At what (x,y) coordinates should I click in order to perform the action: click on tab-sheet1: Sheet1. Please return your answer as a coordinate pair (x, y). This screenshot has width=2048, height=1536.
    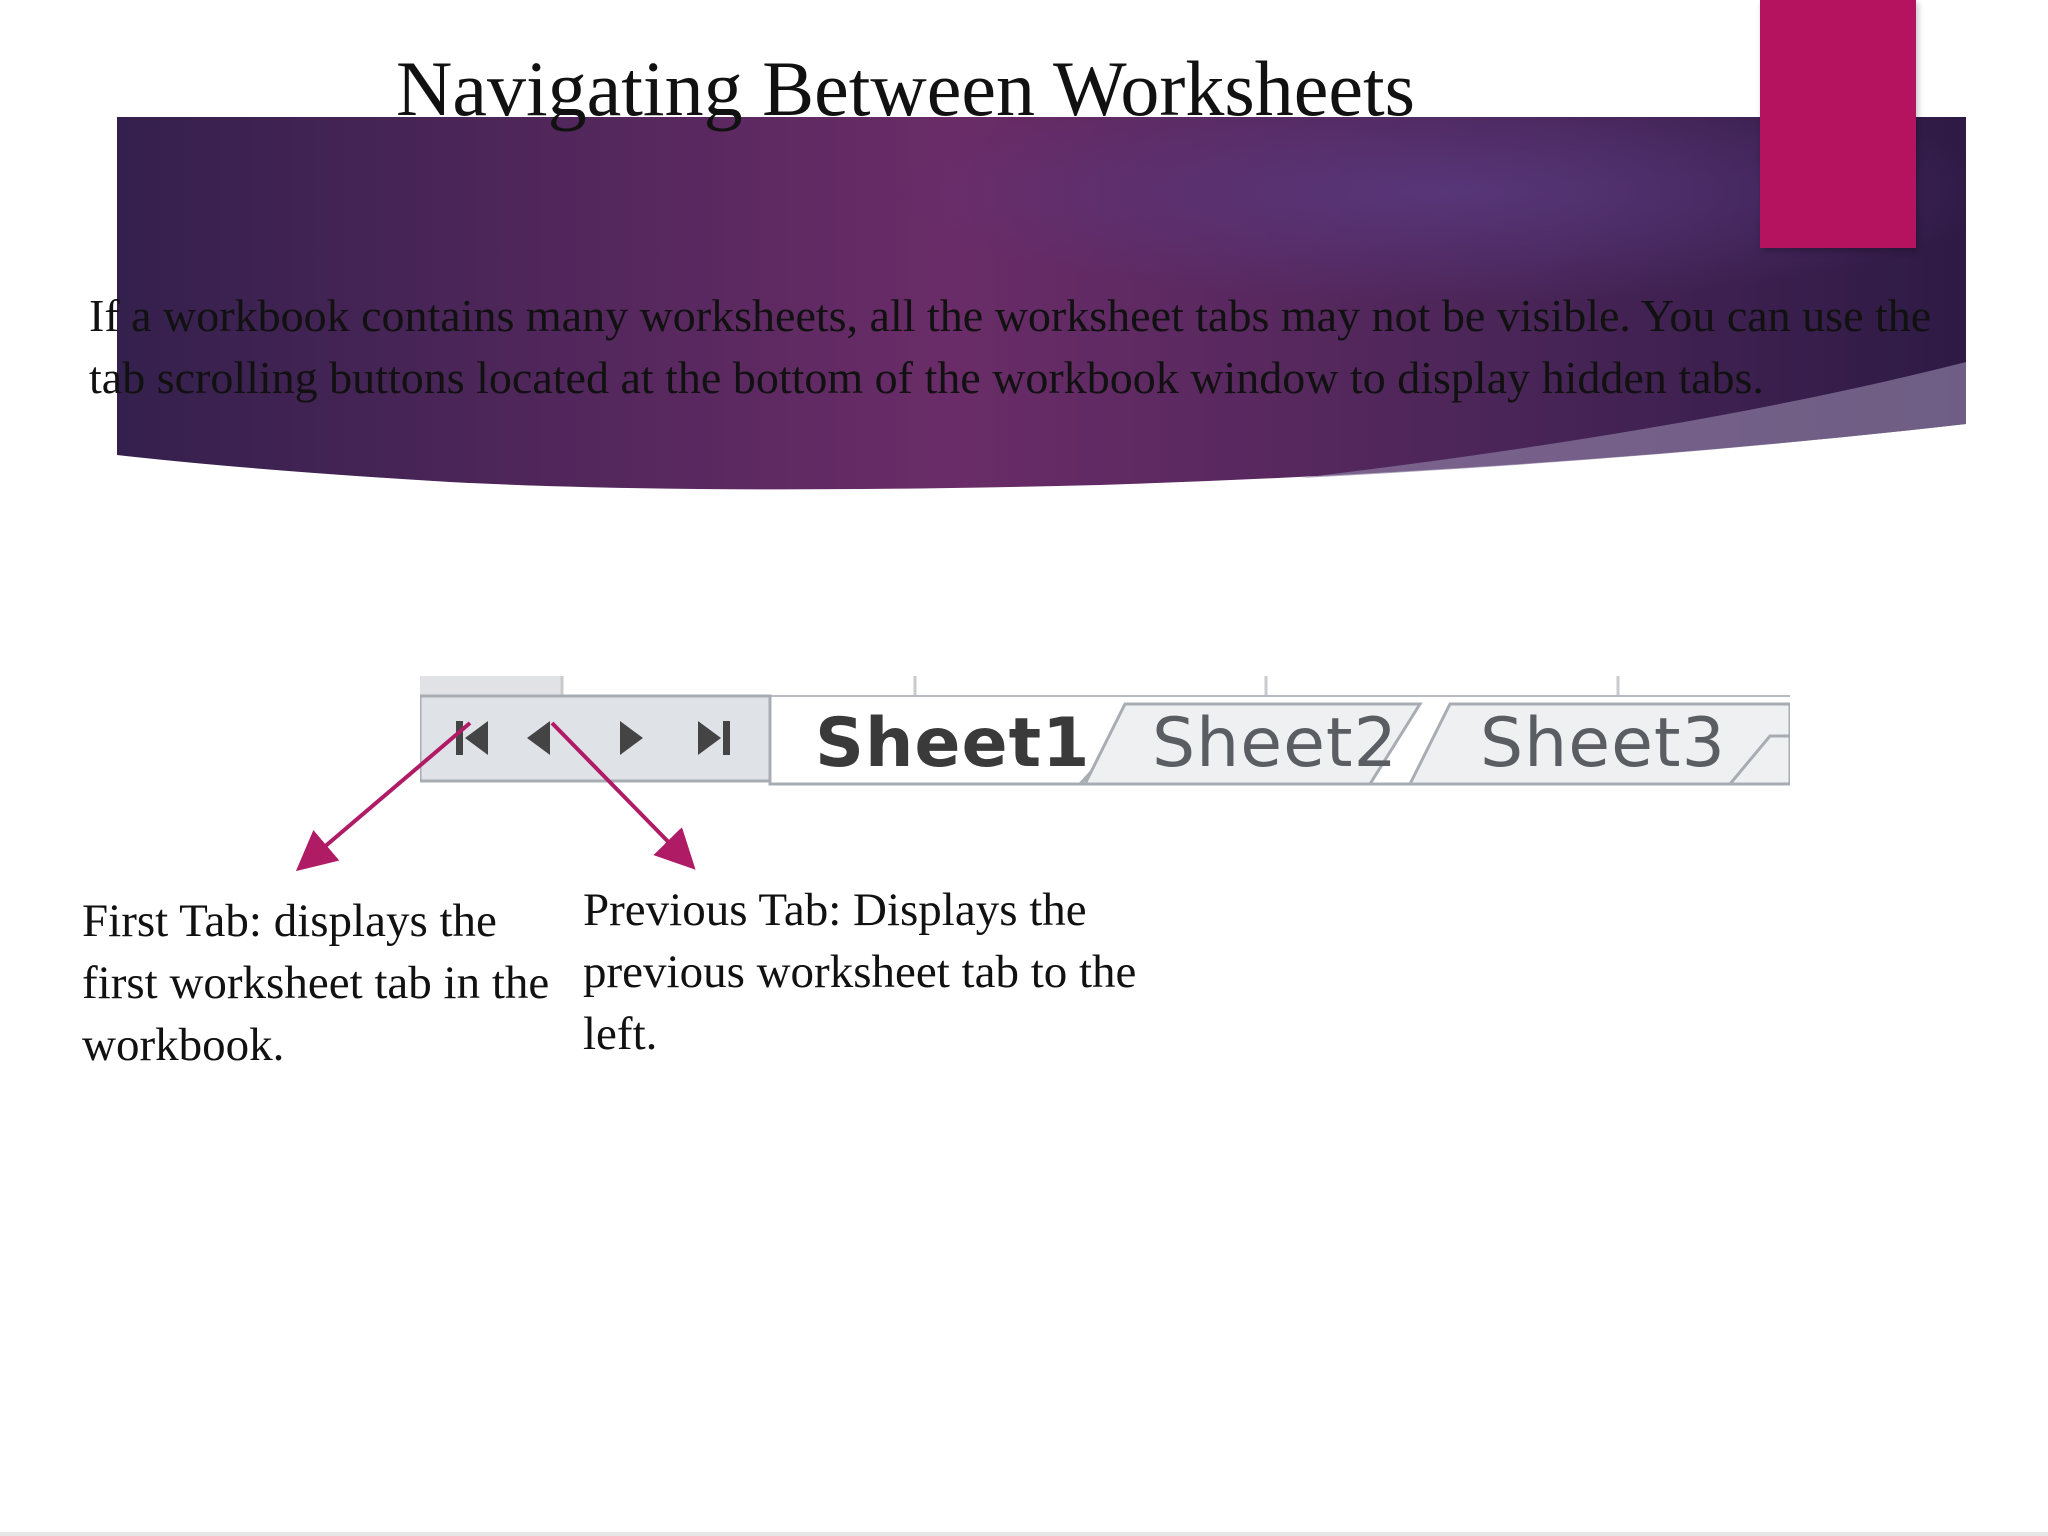
    Looking at the image, I should click on (940, 743).